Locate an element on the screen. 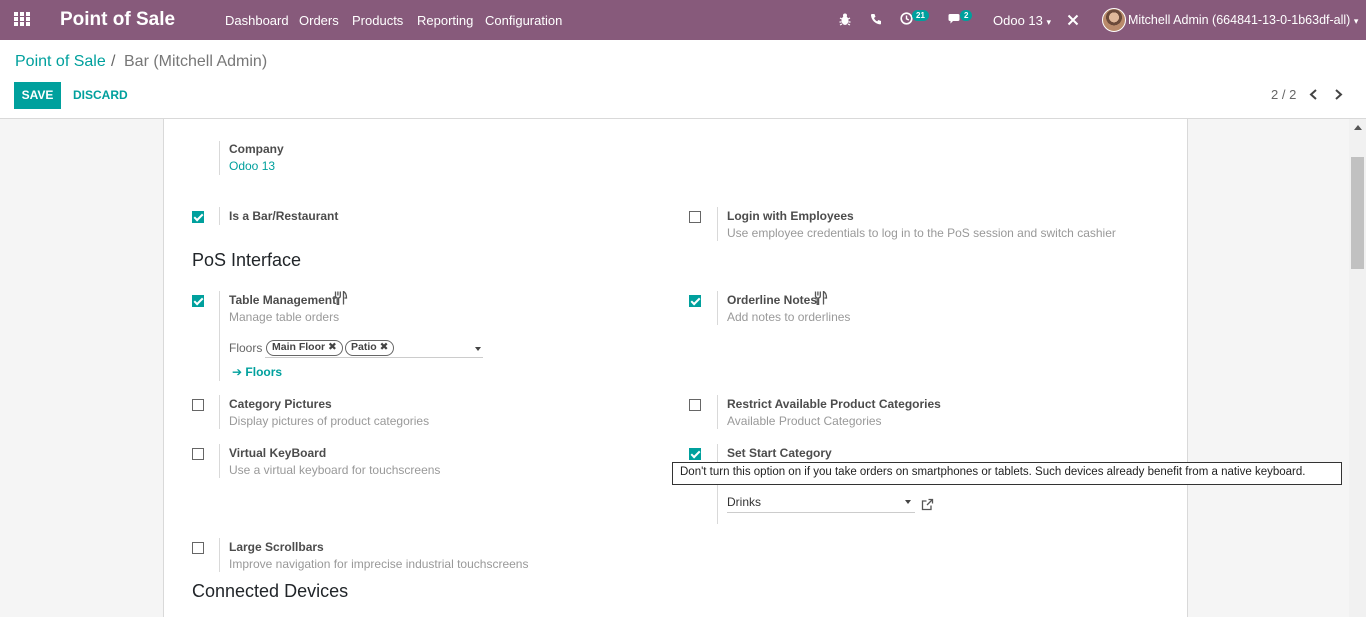  menu-products: Products is located at coordinates (377, 20).